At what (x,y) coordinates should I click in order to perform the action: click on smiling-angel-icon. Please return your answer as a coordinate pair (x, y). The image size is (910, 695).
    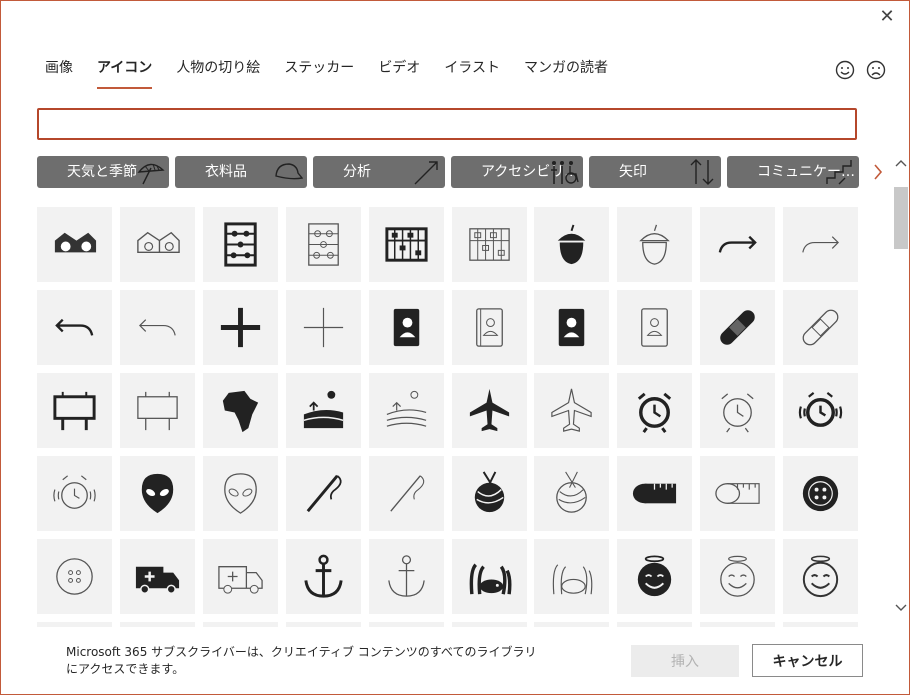
    Looking at the image, I should click on (654, 576).